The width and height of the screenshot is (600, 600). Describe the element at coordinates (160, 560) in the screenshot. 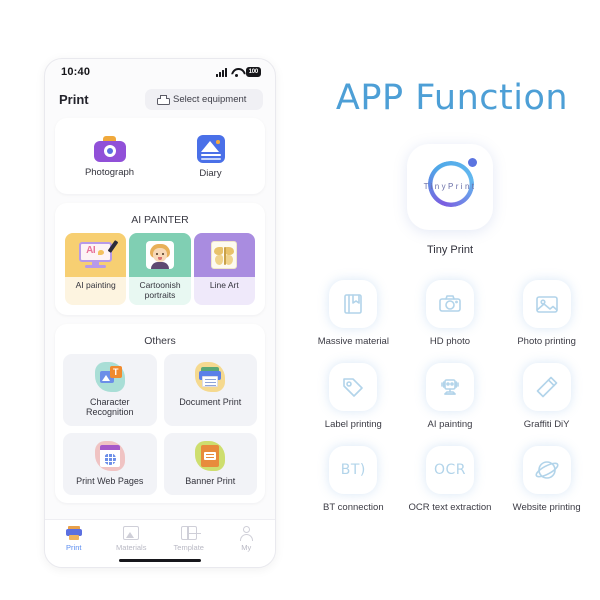

I see `home-indicator` at that location.